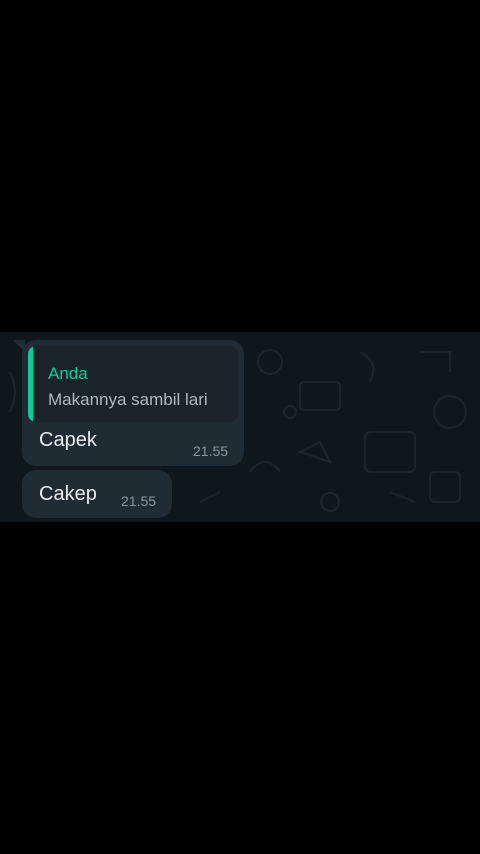 The height and width of the screenshot is (854, 480). I want to click on message-bubble: Anda Makannya sambil lari Capek 21.55, so click(128, 403).